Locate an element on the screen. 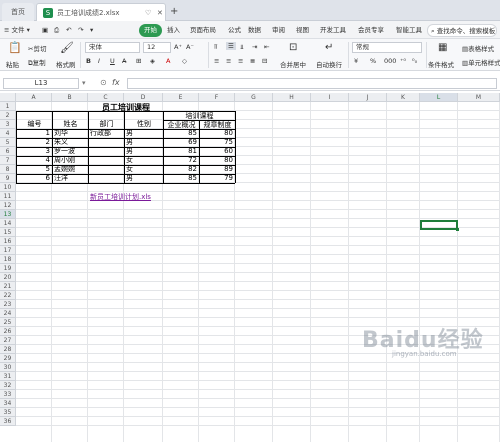  row-header: 6 is located at coordinates (8, 151).